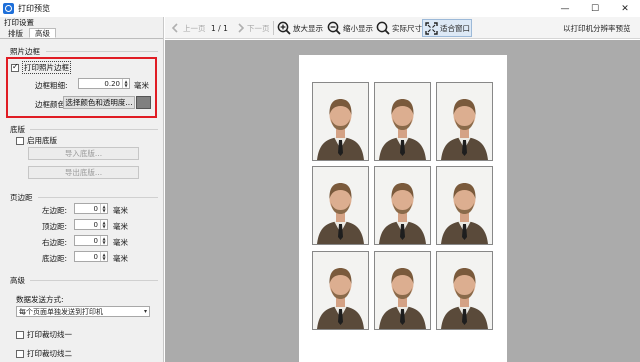  What do you see at coordinates (94, 129) in the screenshot?
I see `background-divider` at bounding box center [94, 129].